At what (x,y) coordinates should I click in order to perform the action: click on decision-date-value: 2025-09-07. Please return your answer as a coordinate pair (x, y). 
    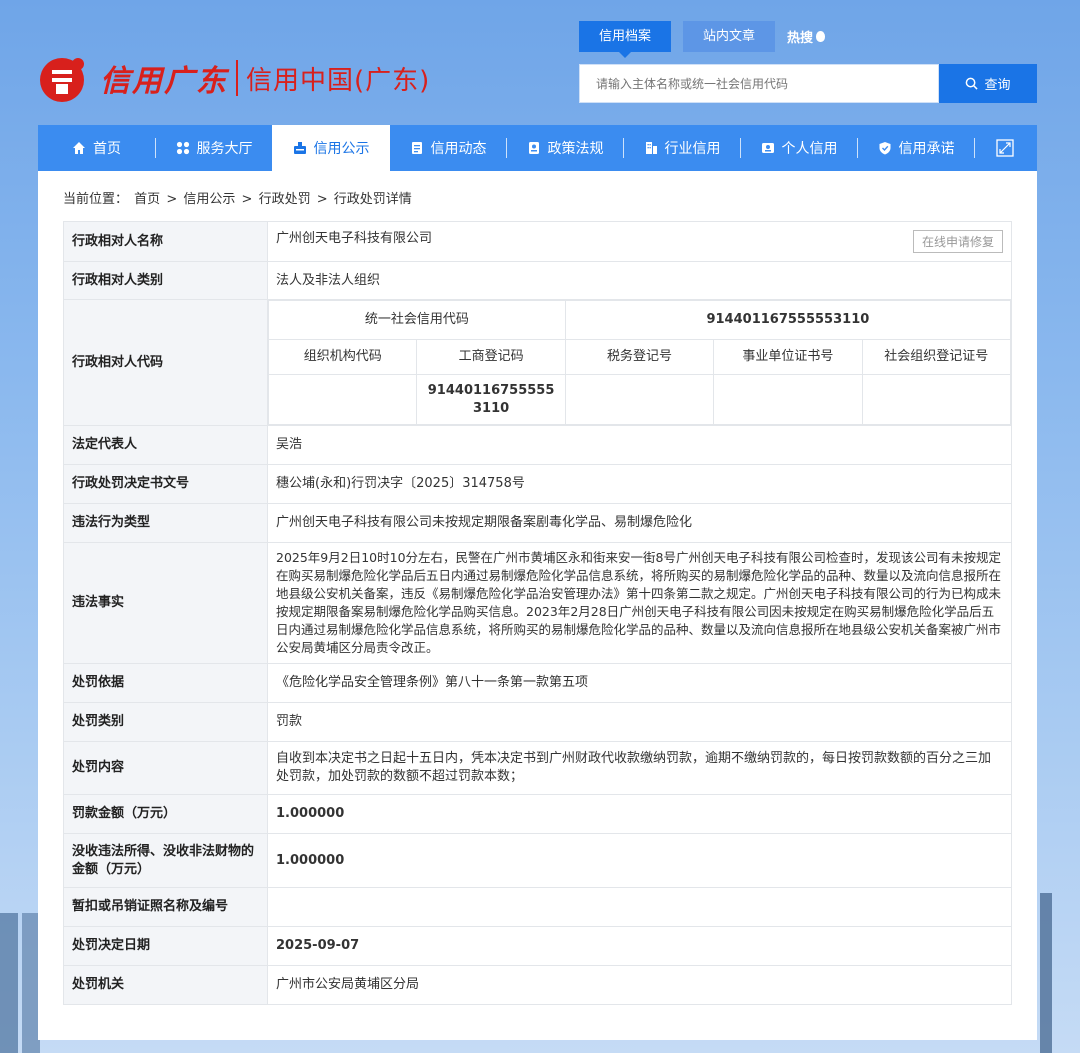
    Looking at the image, I should click on (639, 946).